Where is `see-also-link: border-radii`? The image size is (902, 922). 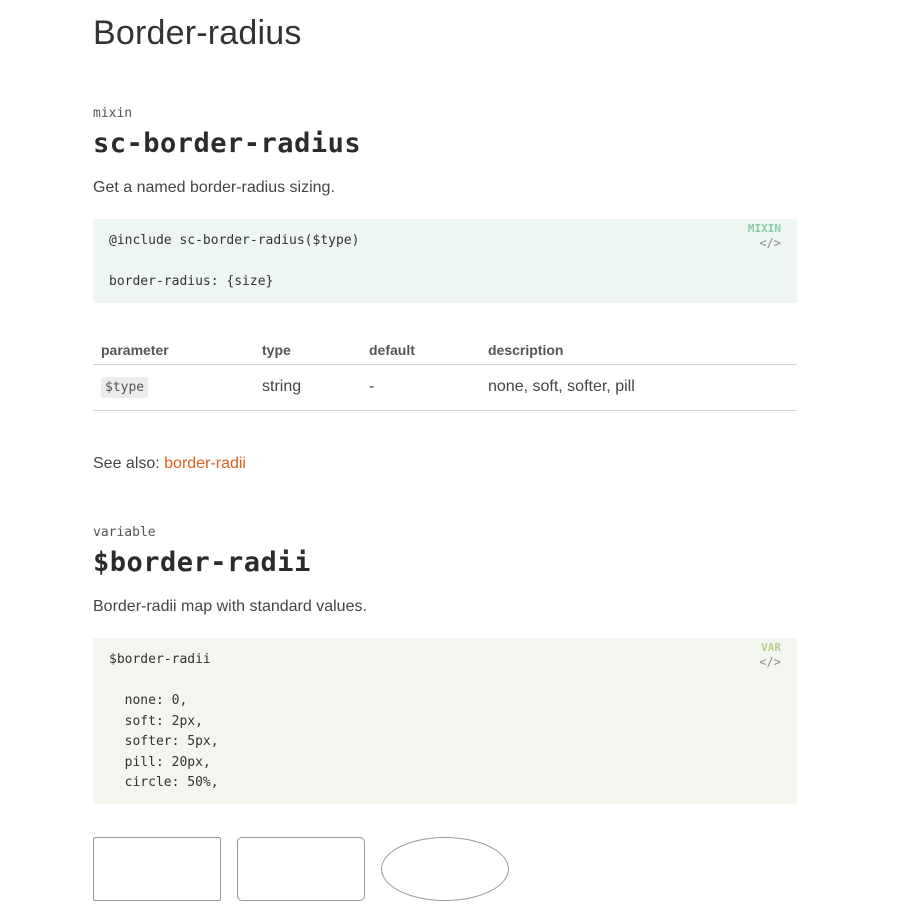 see-also-link: border-radii is located at coordinates (205, 463).